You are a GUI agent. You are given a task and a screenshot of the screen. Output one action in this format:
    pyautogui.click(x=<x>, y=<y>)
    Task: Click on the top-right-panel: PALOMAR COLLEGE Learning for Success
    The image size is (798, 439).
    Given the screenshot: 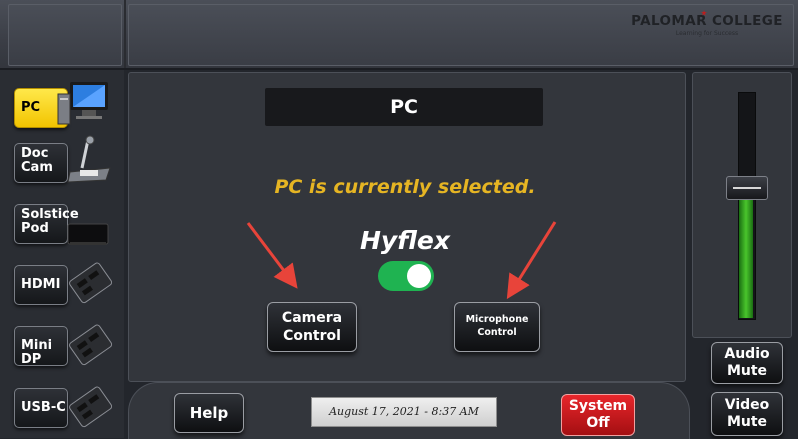 What is the action you would take?
    pyautogui.click(x=461, y=35)
    